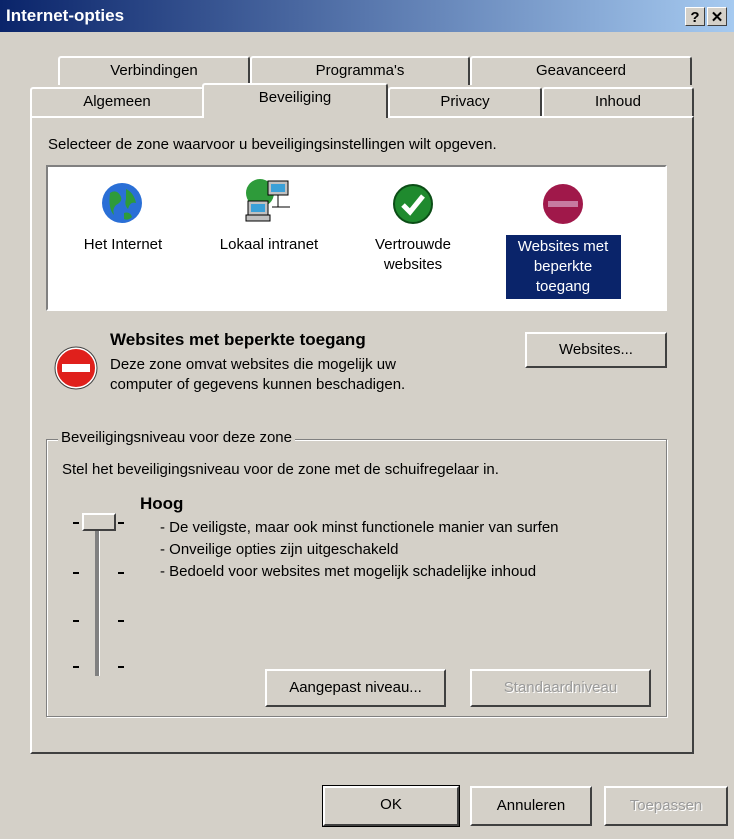 The image size is (734, 839). Describe the element at coordinates (360, 70) in the screenshot. I see `tab-programmas: Programma's` at that location.